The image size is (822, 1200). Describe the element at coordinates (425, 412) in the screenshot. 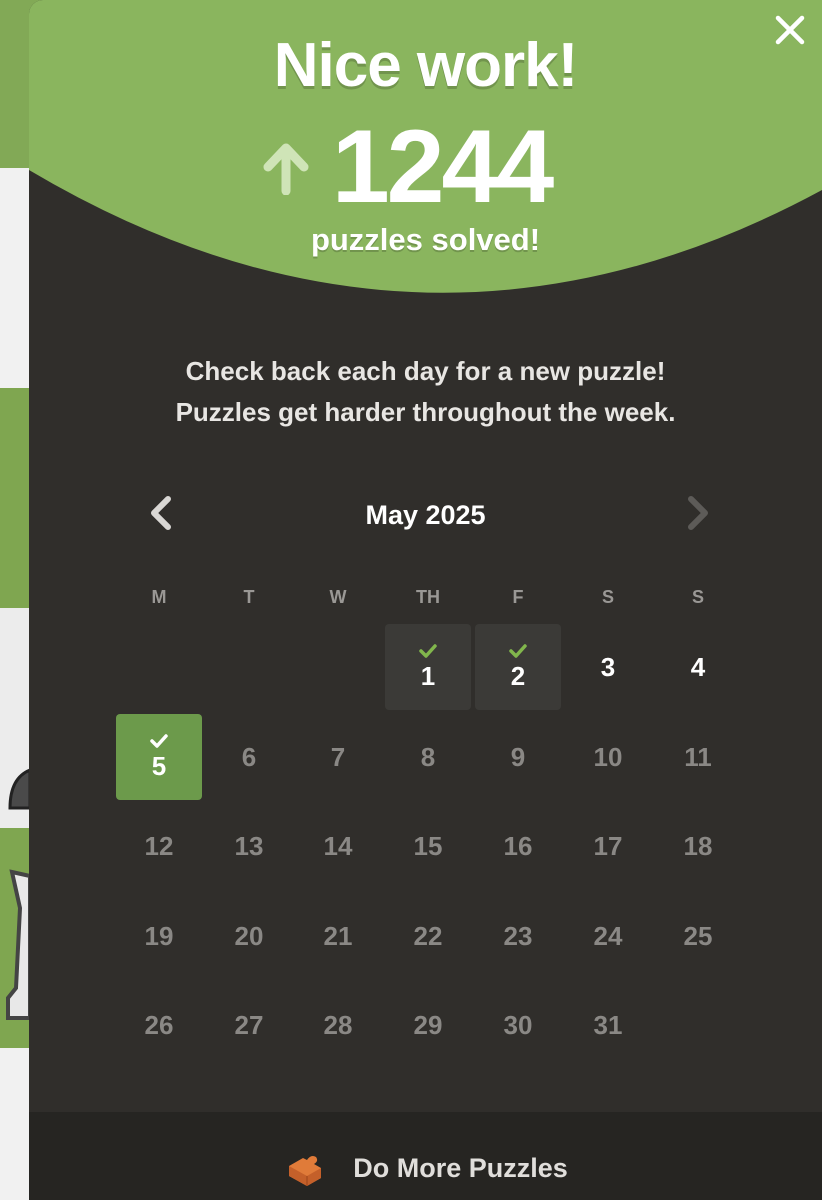

I see `info-message-line: Puzzles get harder throughout the week.` at that location.